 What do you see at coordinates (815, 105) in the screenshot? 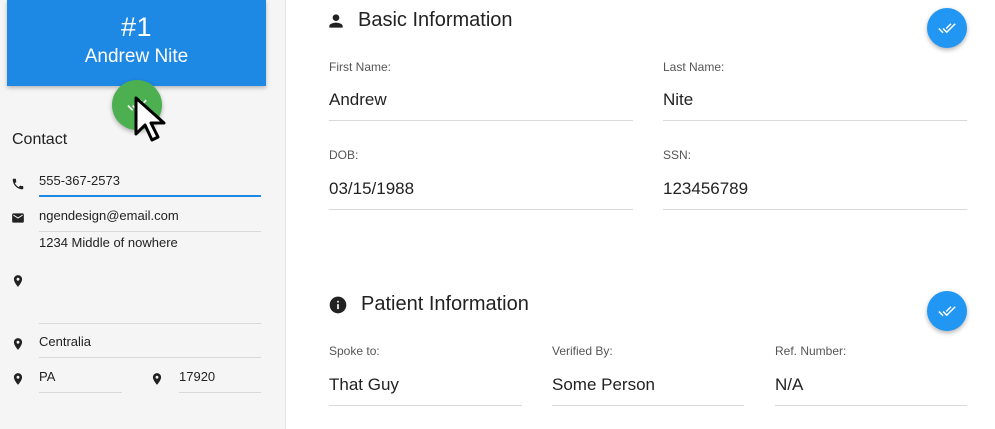
I see `last-name-field: Nite` at bounding box center [815, 105].